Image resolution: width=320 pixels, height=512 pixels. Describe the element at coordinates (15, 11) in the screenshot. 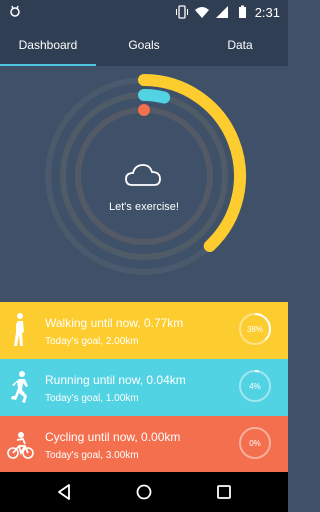

I see `notification-icon` at that location.